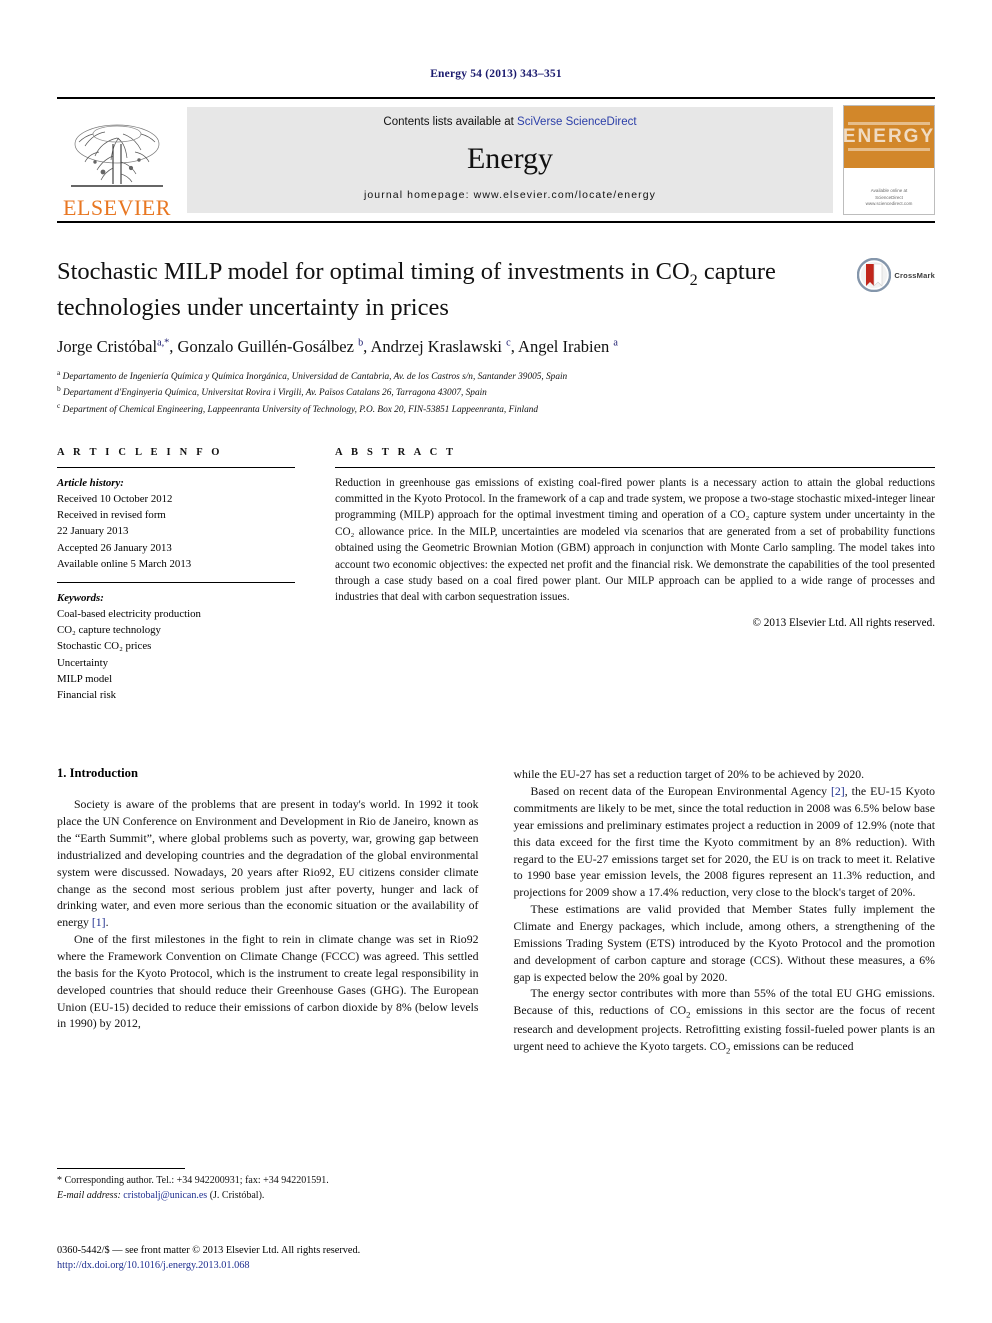  What do you see at coordinates (93, 531) in the screenshot?
I see `history-item: 22 January 2013` at bounding box center [93, 531].